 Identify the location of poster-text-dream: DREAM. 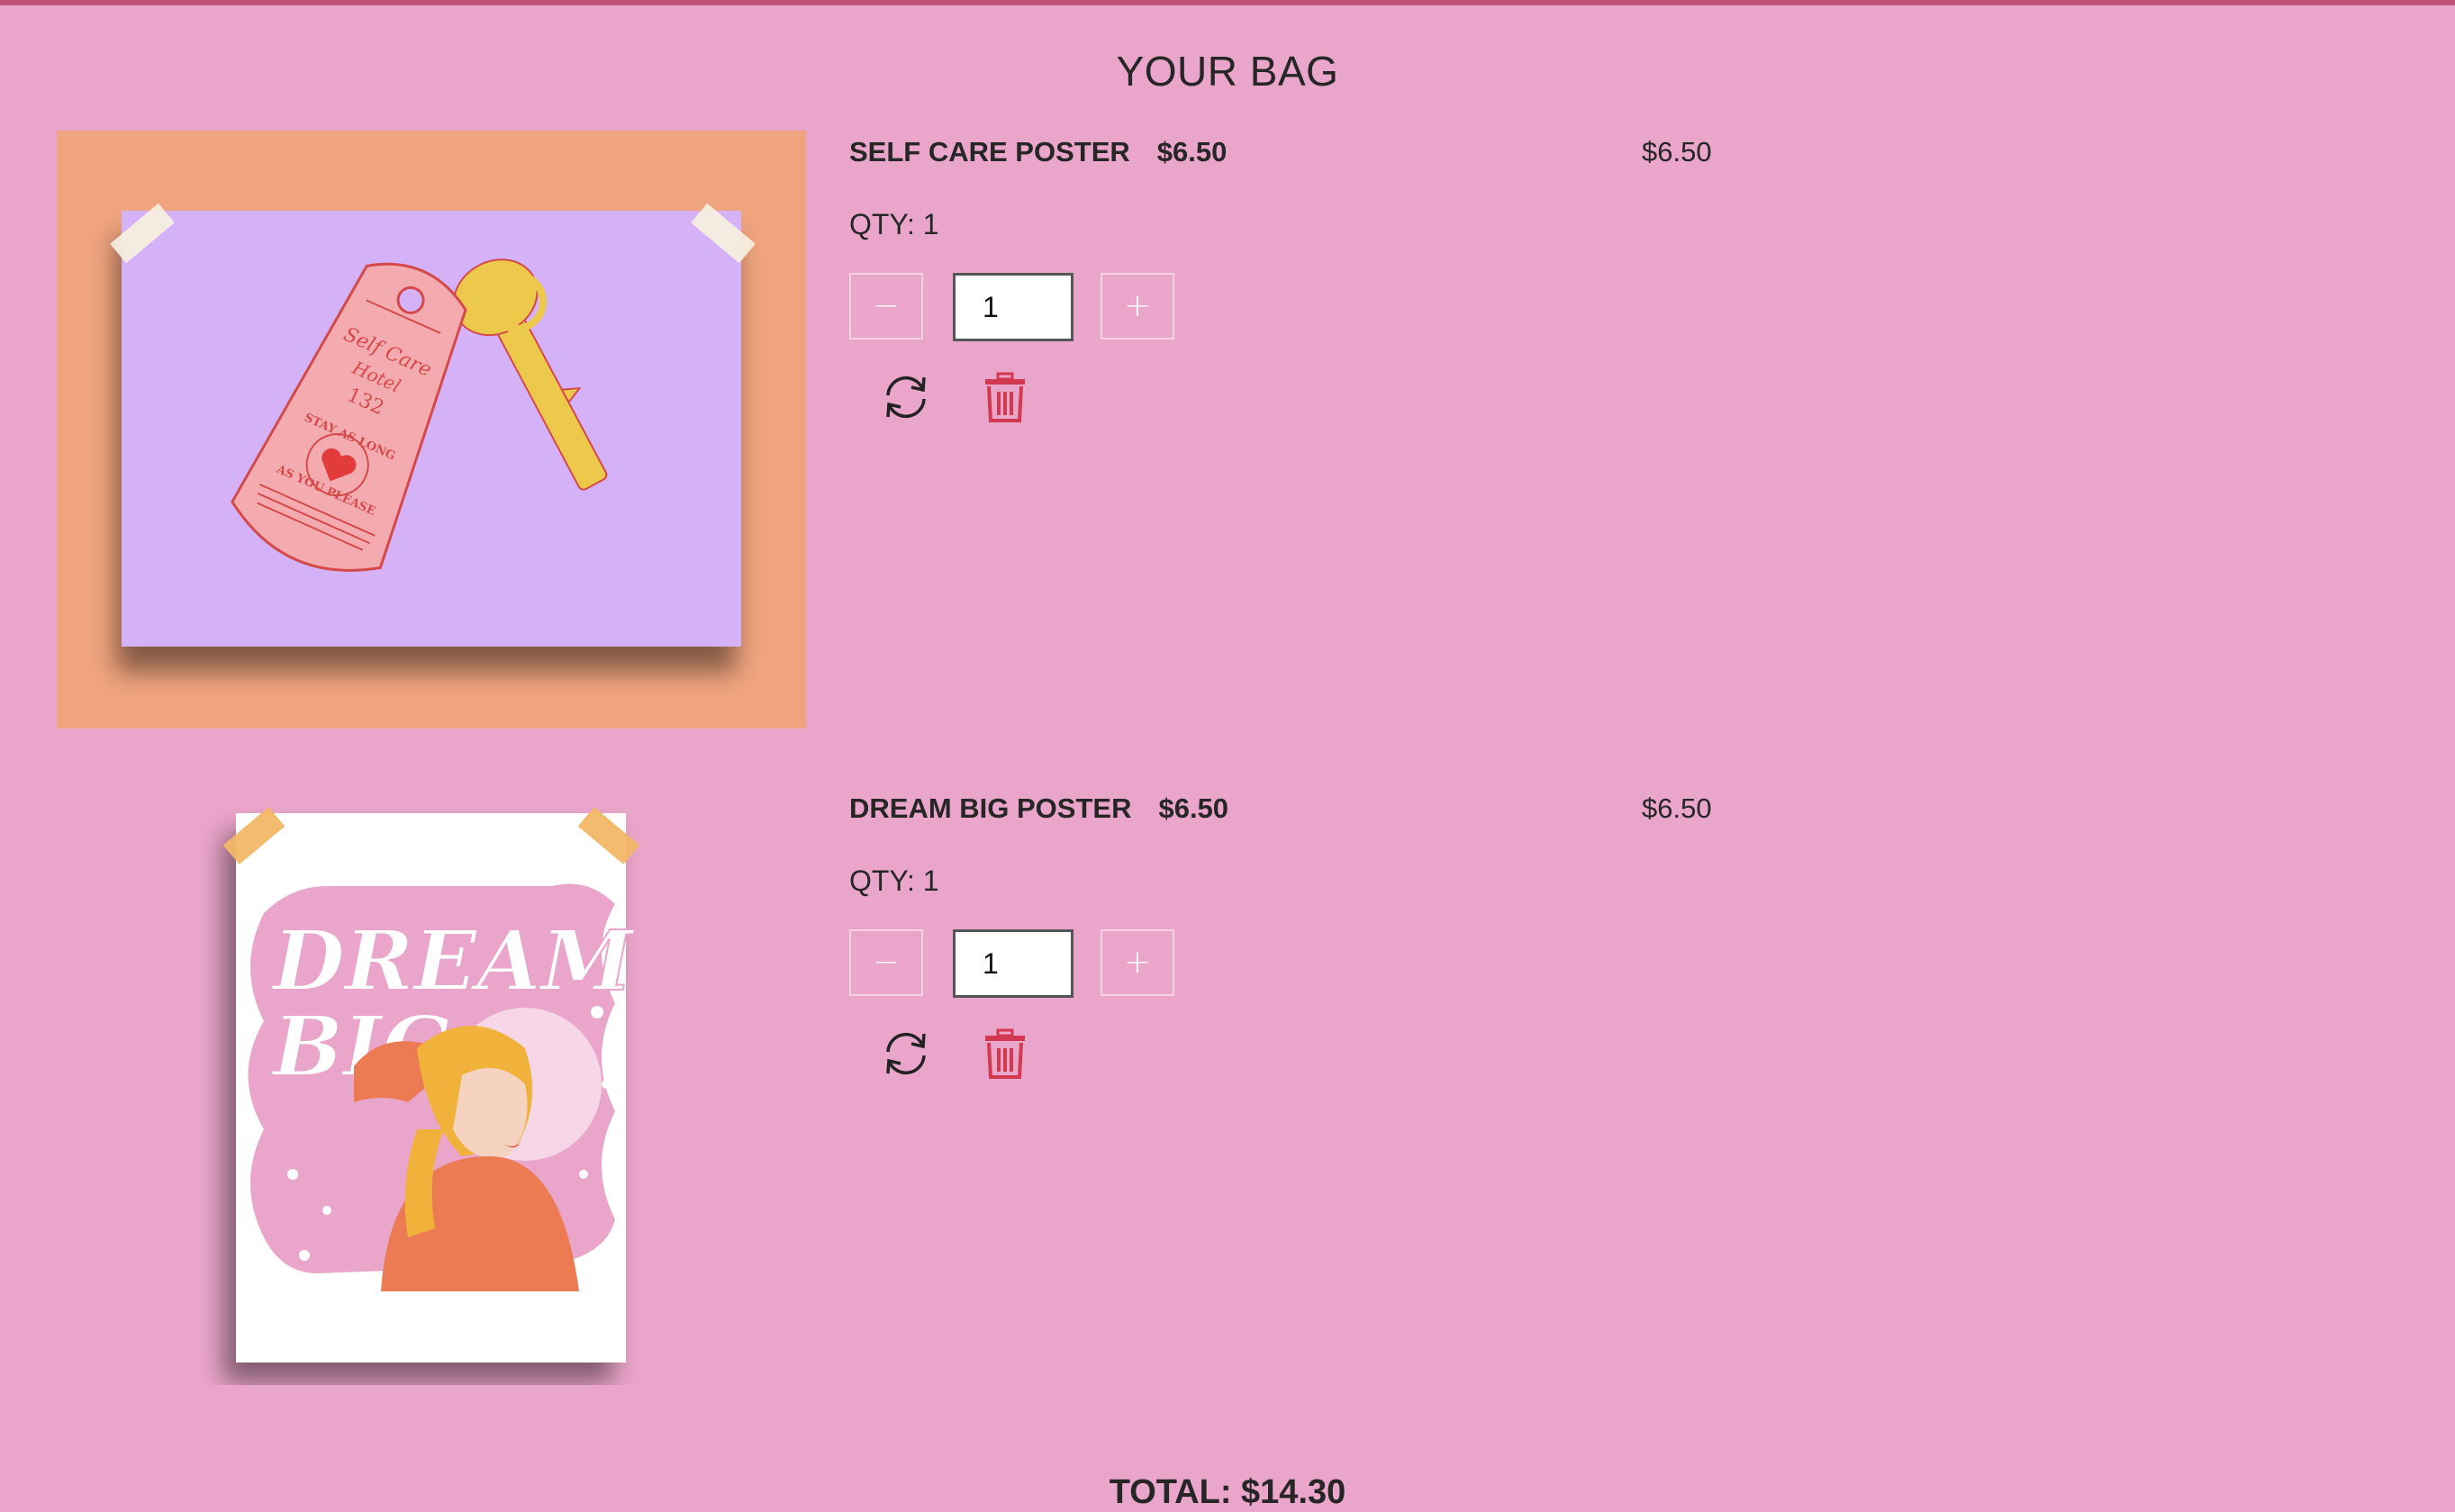
(453, 961).